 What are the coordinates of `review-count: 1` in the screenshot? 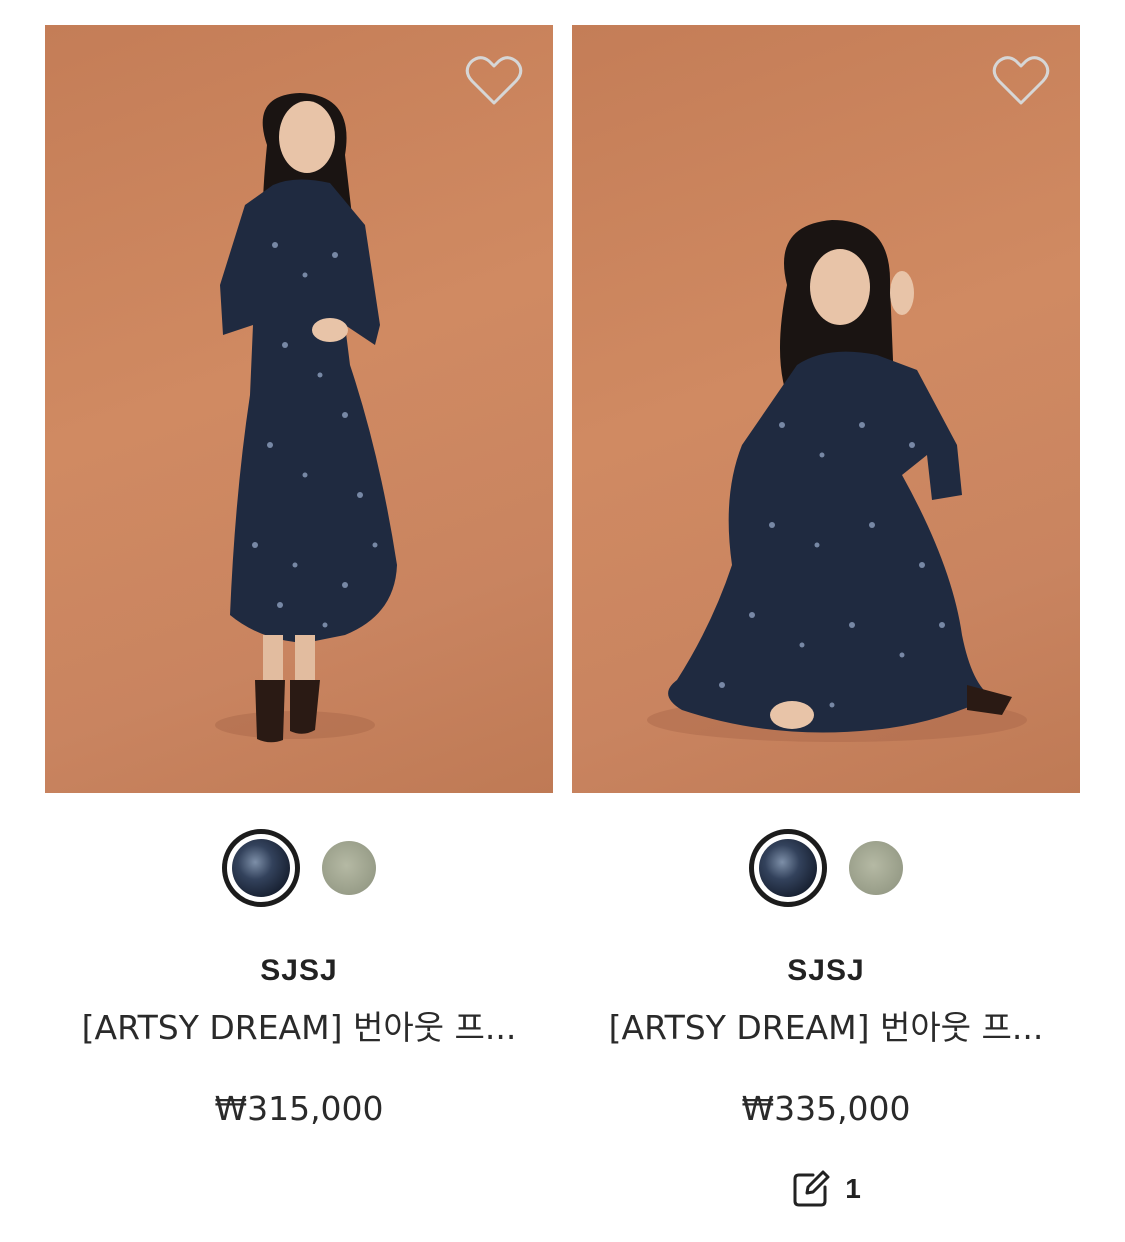 It's located at (826, 1189).